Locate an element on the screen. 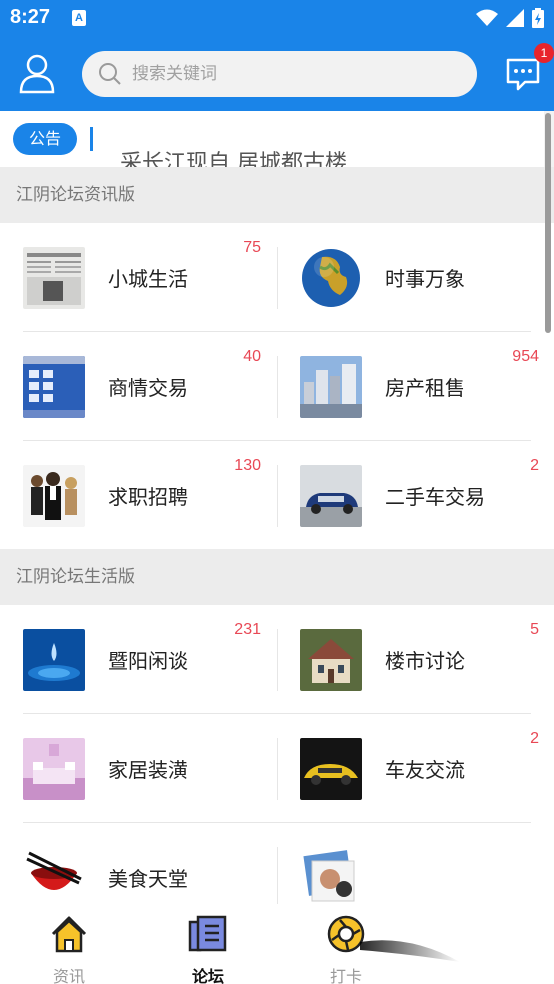 Image resolution: width=554 pixels, height=984 pixels. notification-icon: A is located at coordinates (79, 18).